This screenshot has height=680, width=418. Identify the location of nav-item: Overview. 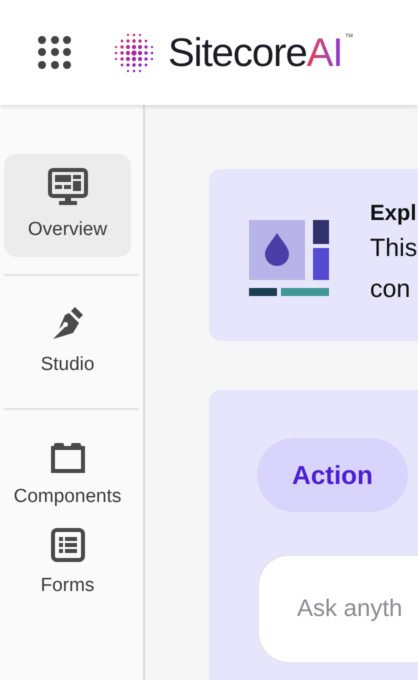
(67, 205).